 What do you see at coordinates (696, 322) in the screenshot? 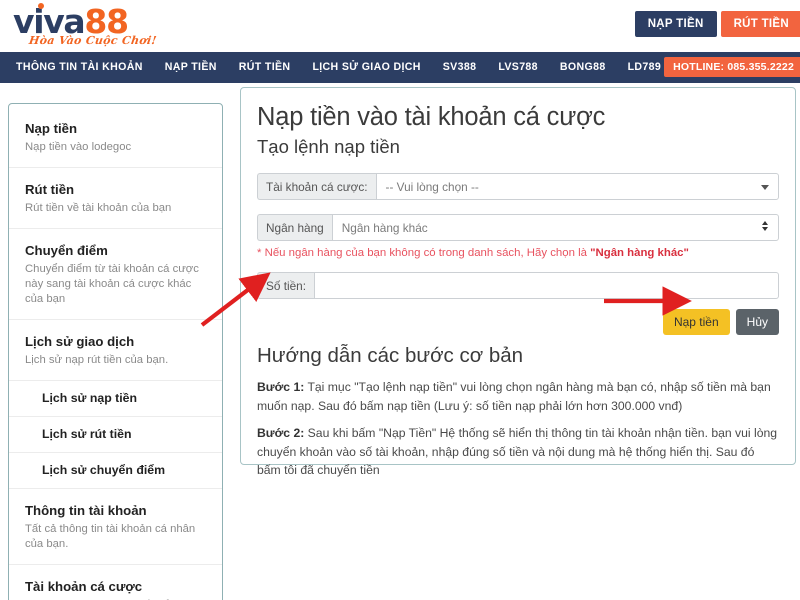
I see `submit-deposit-button: Nạp tiền` at bounding box center [696, 322].